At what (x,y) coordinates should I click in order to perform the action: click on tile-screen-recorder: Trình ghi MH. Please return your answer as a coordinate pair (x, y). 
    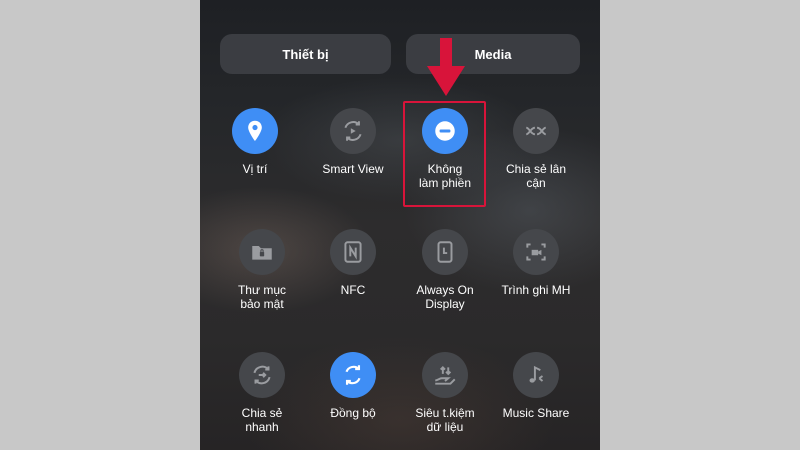
    Looking at the image, I should click on (536, 263).